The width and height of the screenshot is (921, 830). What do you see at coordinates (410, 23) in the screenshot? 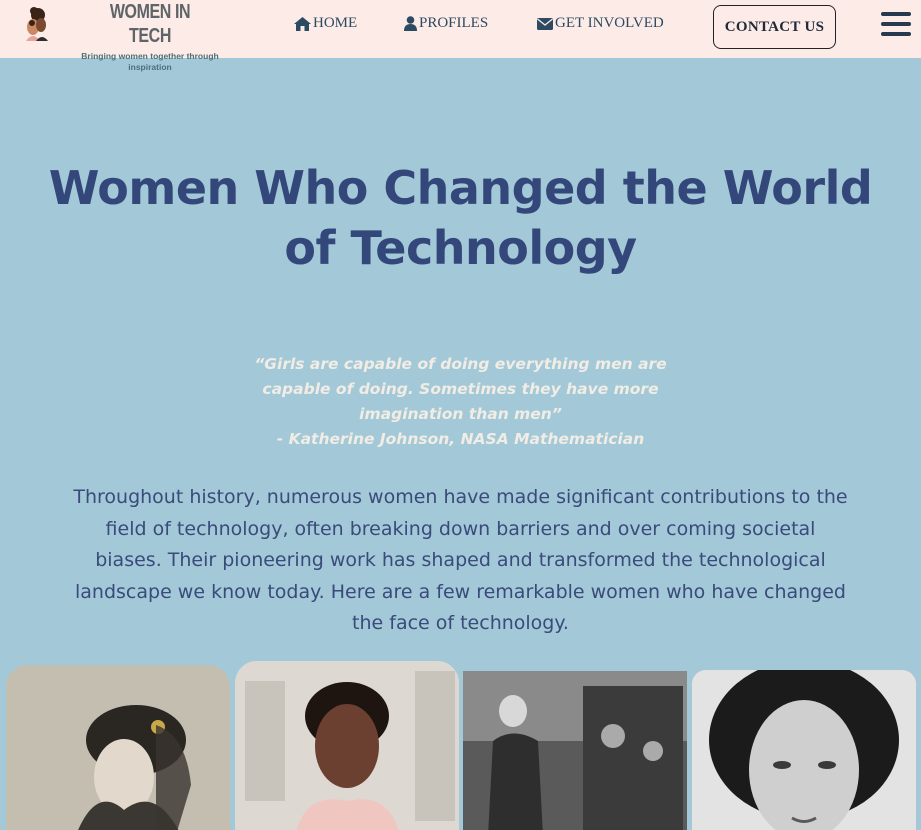
I see `user-icon` at bounding box center [410, 23].